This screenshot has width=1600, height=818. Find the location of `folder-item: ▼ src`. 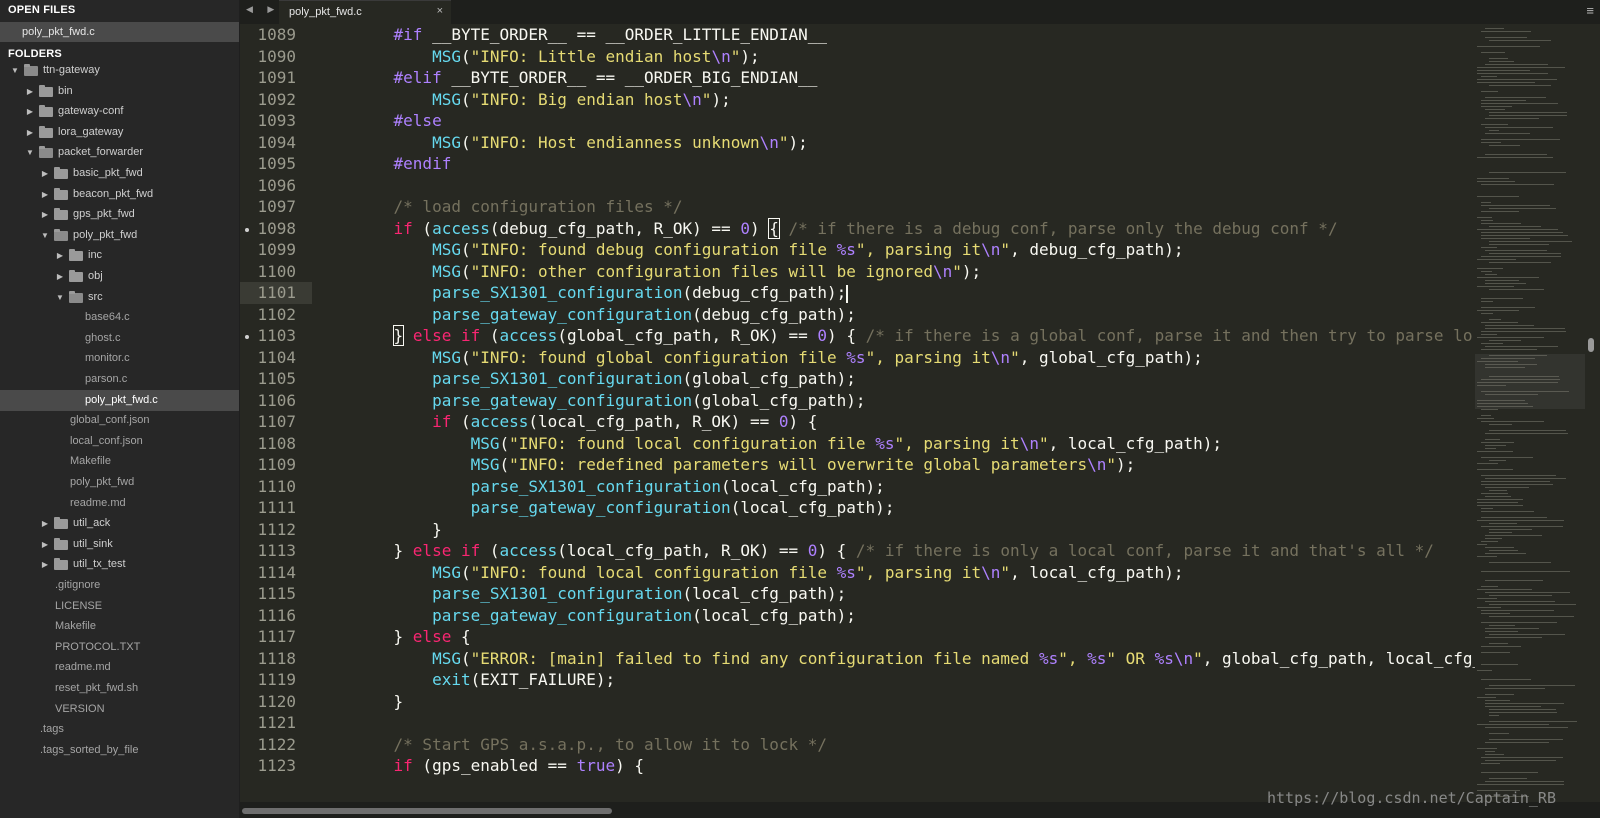

folder-item: ▼ src is located at coordinates (119, 297).